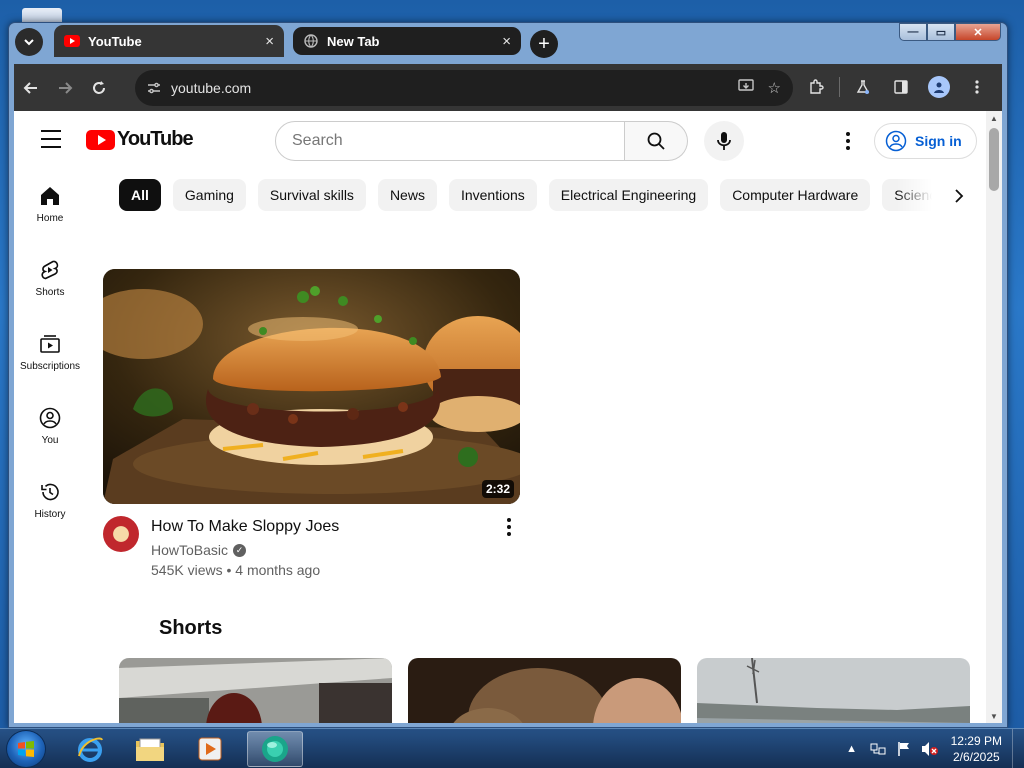 Image resolution: width=1024 pixels, height=768 pixels. Describe the element at coordinates (140, 195) in the screenshot. I see `chip-all: All` at that location.